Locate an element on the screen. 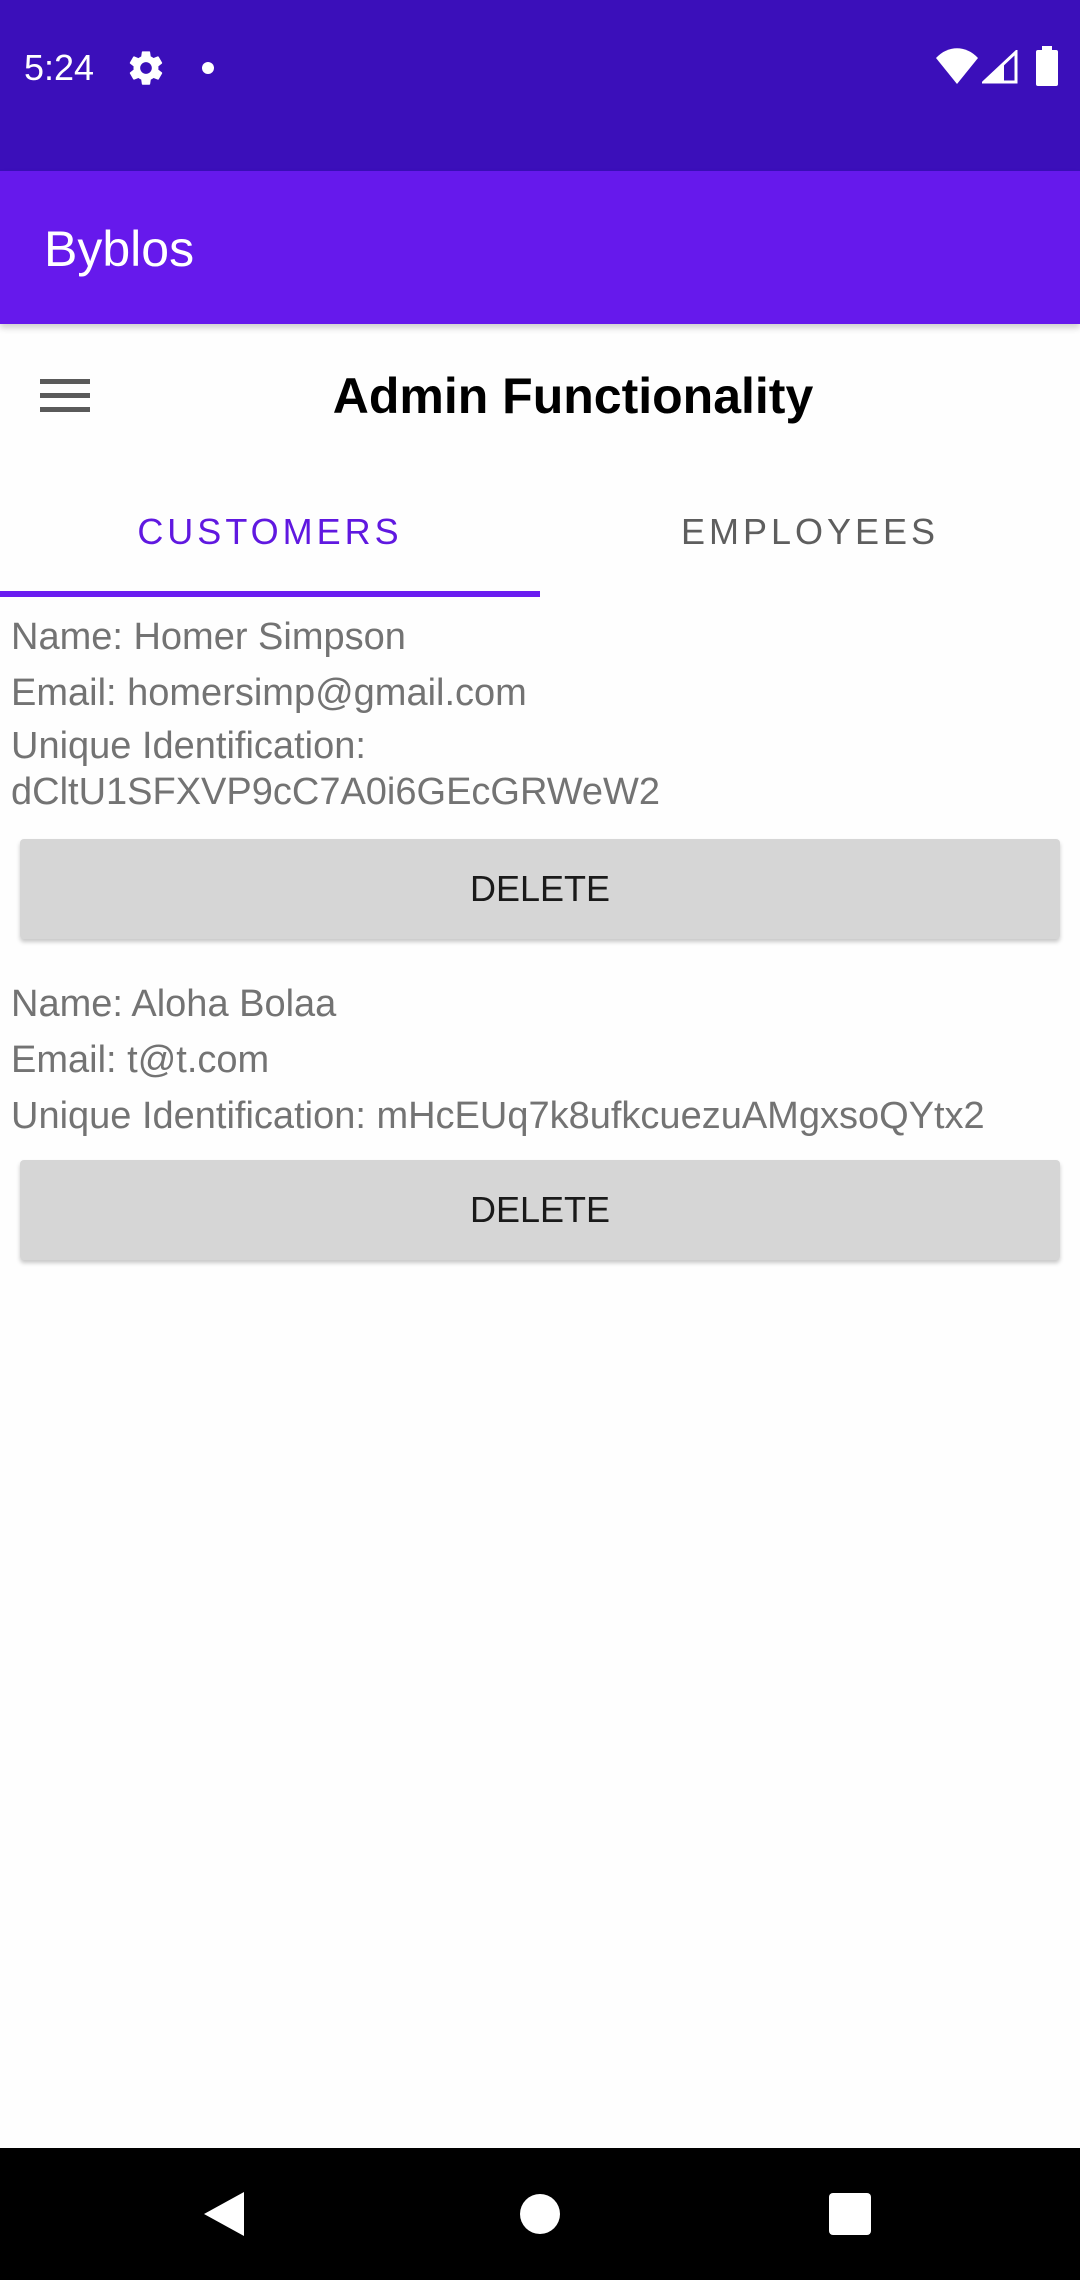 This screenshot has height=2280, width=1080. customer-email: Email: homersimp@gmail.com is located at coordinates (269, 693).